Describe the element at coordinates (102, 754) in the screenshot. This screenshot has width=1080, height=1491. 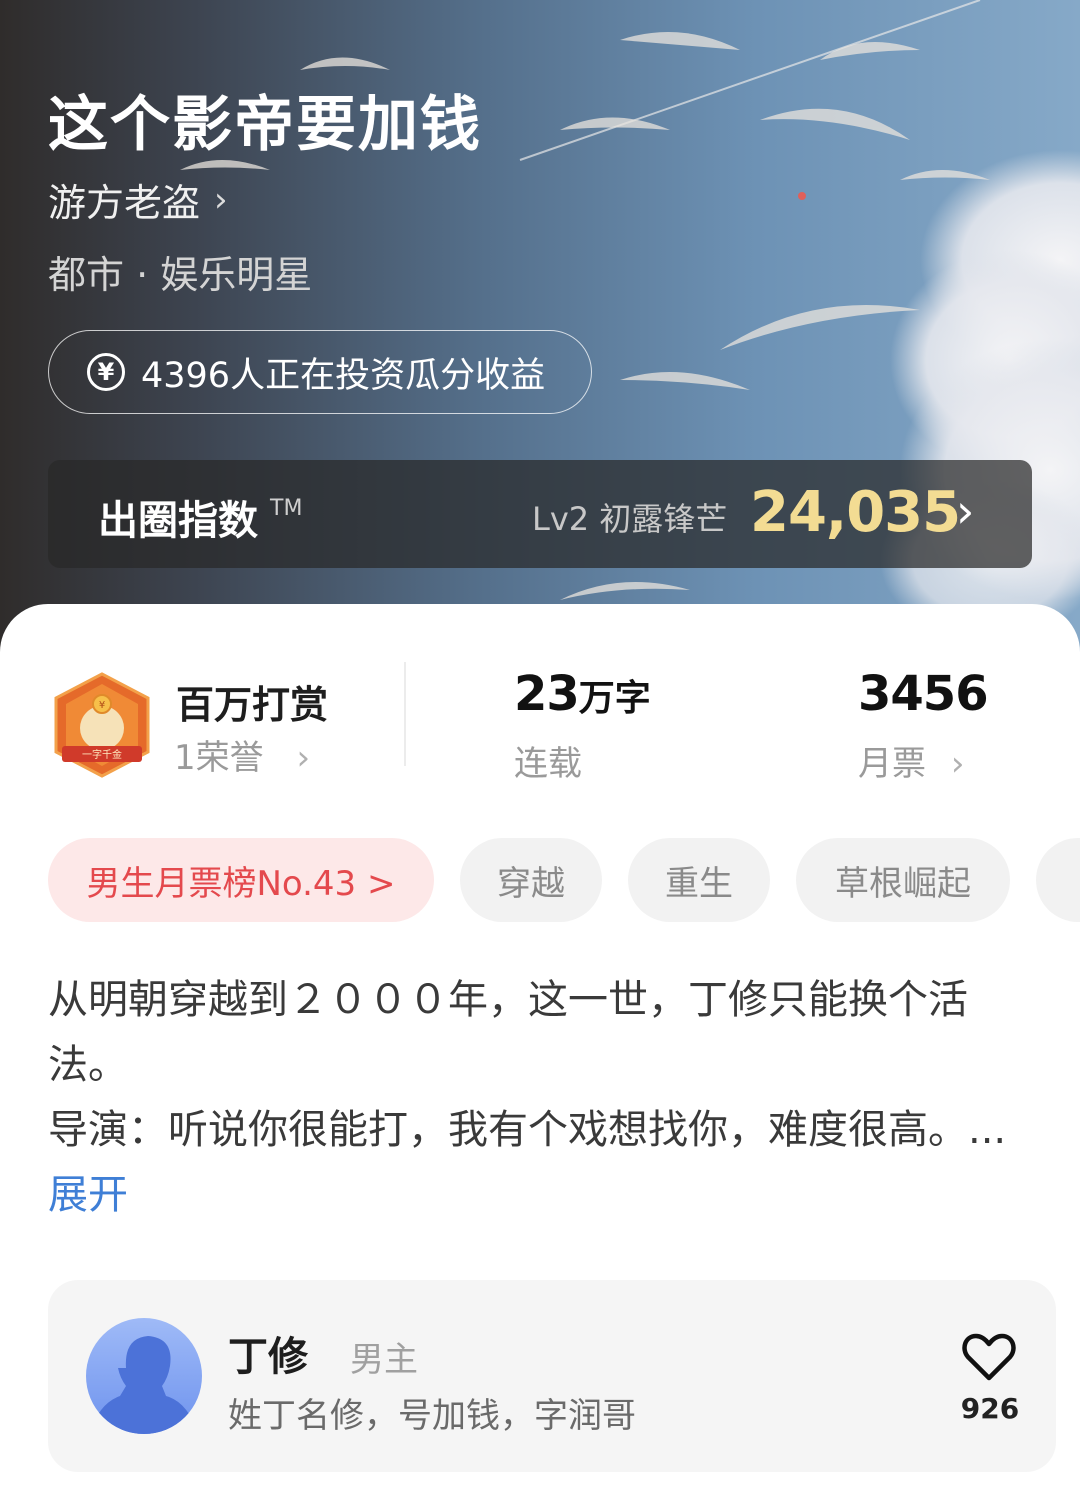
I see `badge-ribbon-text: 一字千金` at that location.